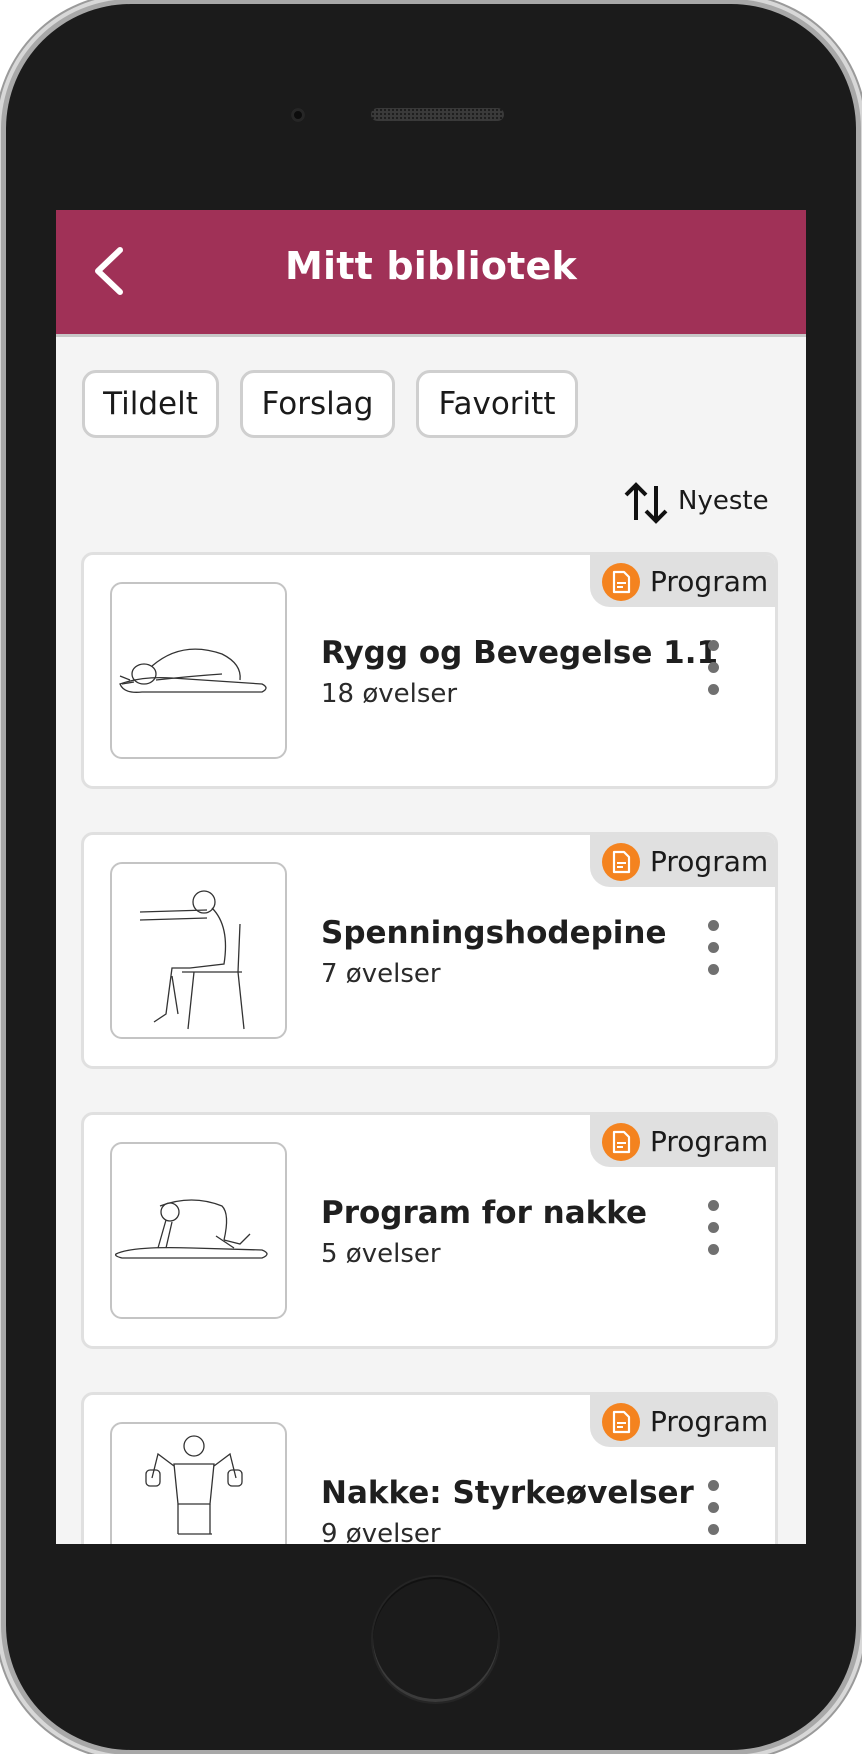 The width and height of the screenshot is (862, 1754). I want to click on sort-label: Nyeste, so click(723, 501).